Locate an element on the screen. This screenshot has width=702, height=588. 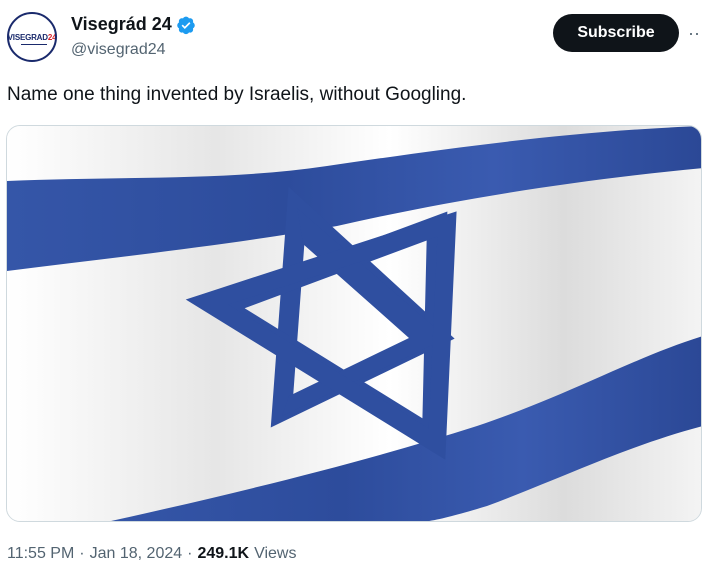
avatar-logo-text: VISEGRAD24 is located at coordinates (32, 37).